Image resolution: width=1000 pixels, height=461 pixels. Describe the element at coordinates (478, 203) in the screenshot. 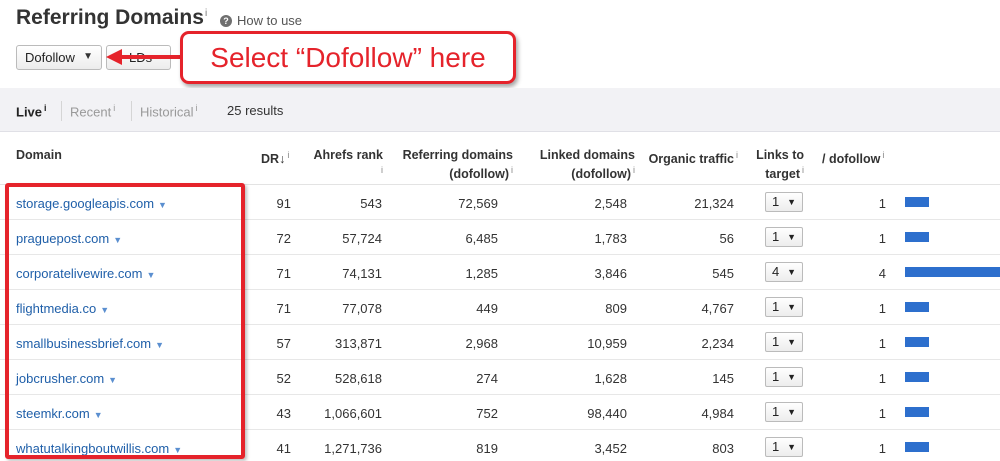

I see `referring-domains-value: 72,569` at that location.